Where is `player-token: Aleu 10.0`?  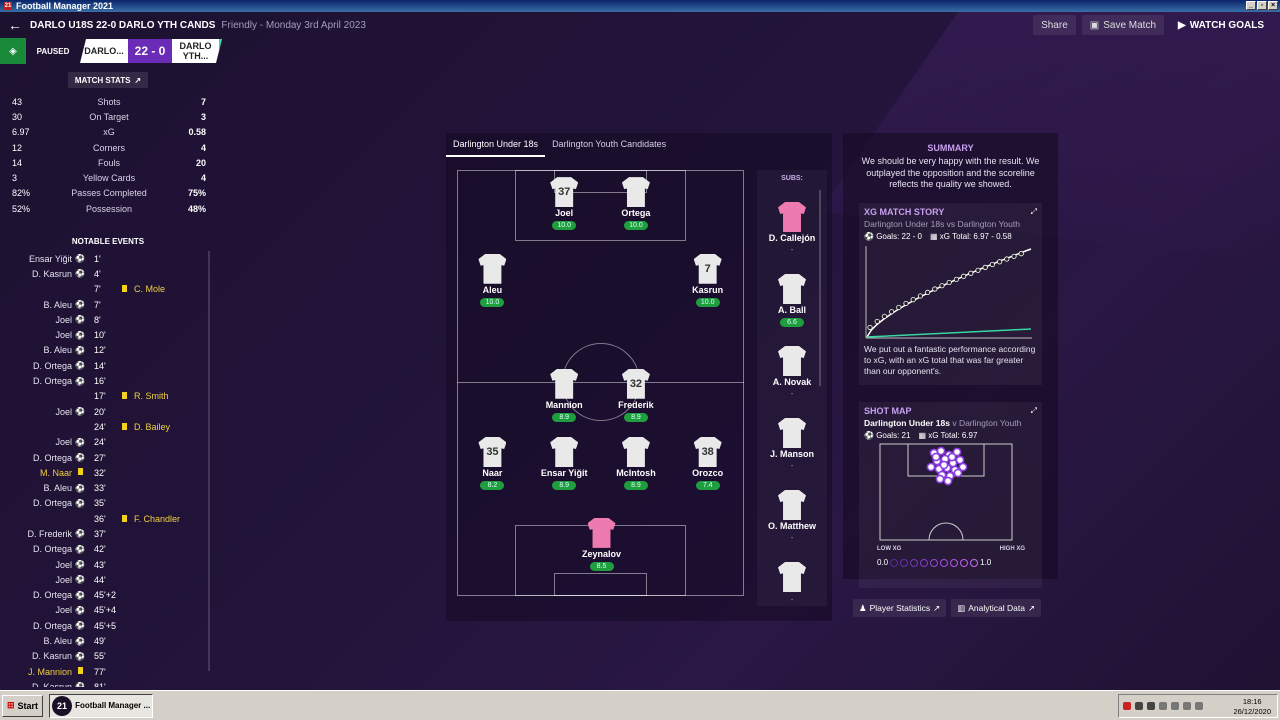
player-token: Aleu 10.0 is located at coordinates (492, 280).